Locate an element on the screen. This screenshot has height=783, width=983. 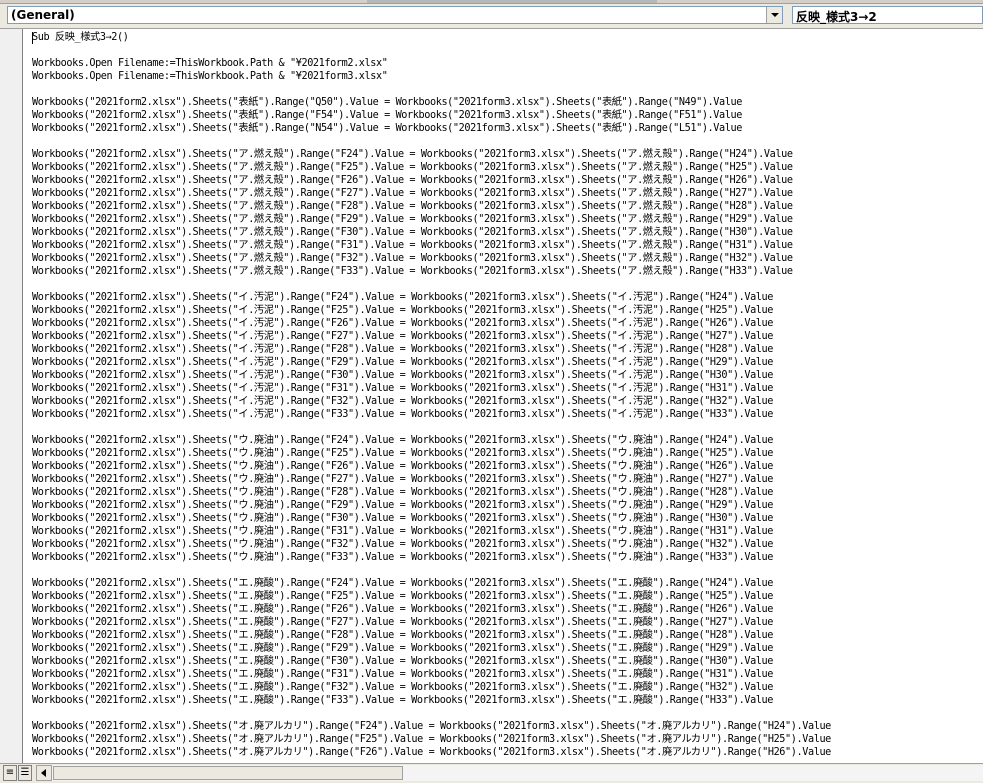
top-scroll-thumb is located at coordinates (512, 1).